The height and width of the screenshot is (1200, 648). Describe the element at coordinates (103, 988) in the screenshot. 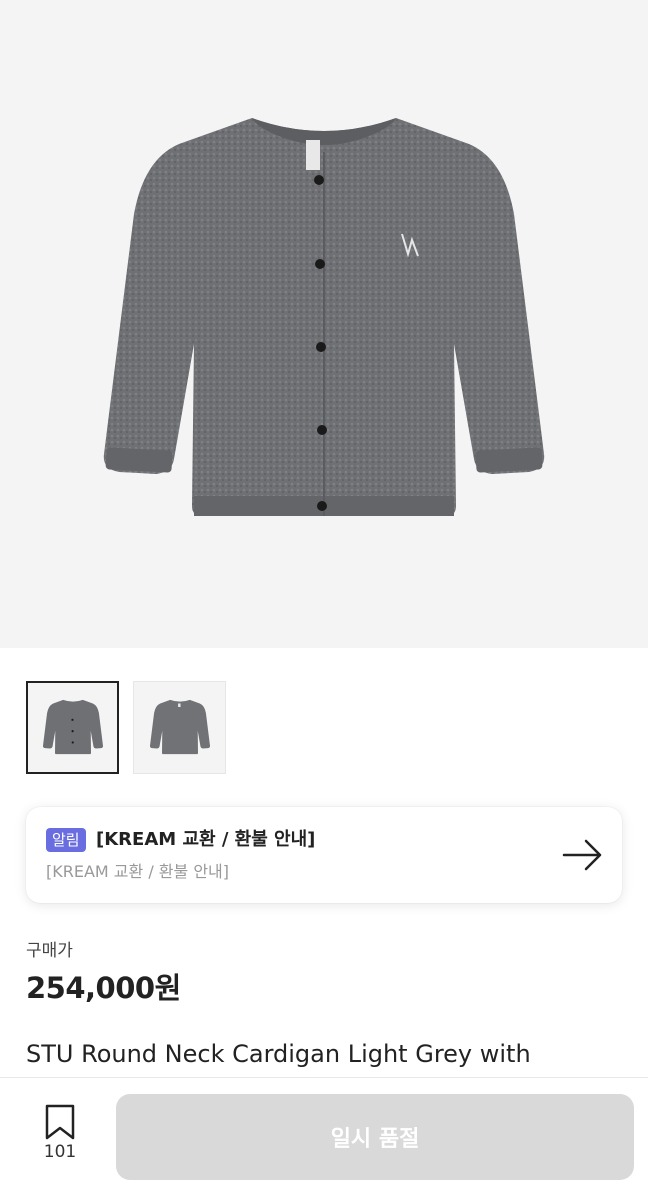

I see `price-value: 254,000원` at that location.